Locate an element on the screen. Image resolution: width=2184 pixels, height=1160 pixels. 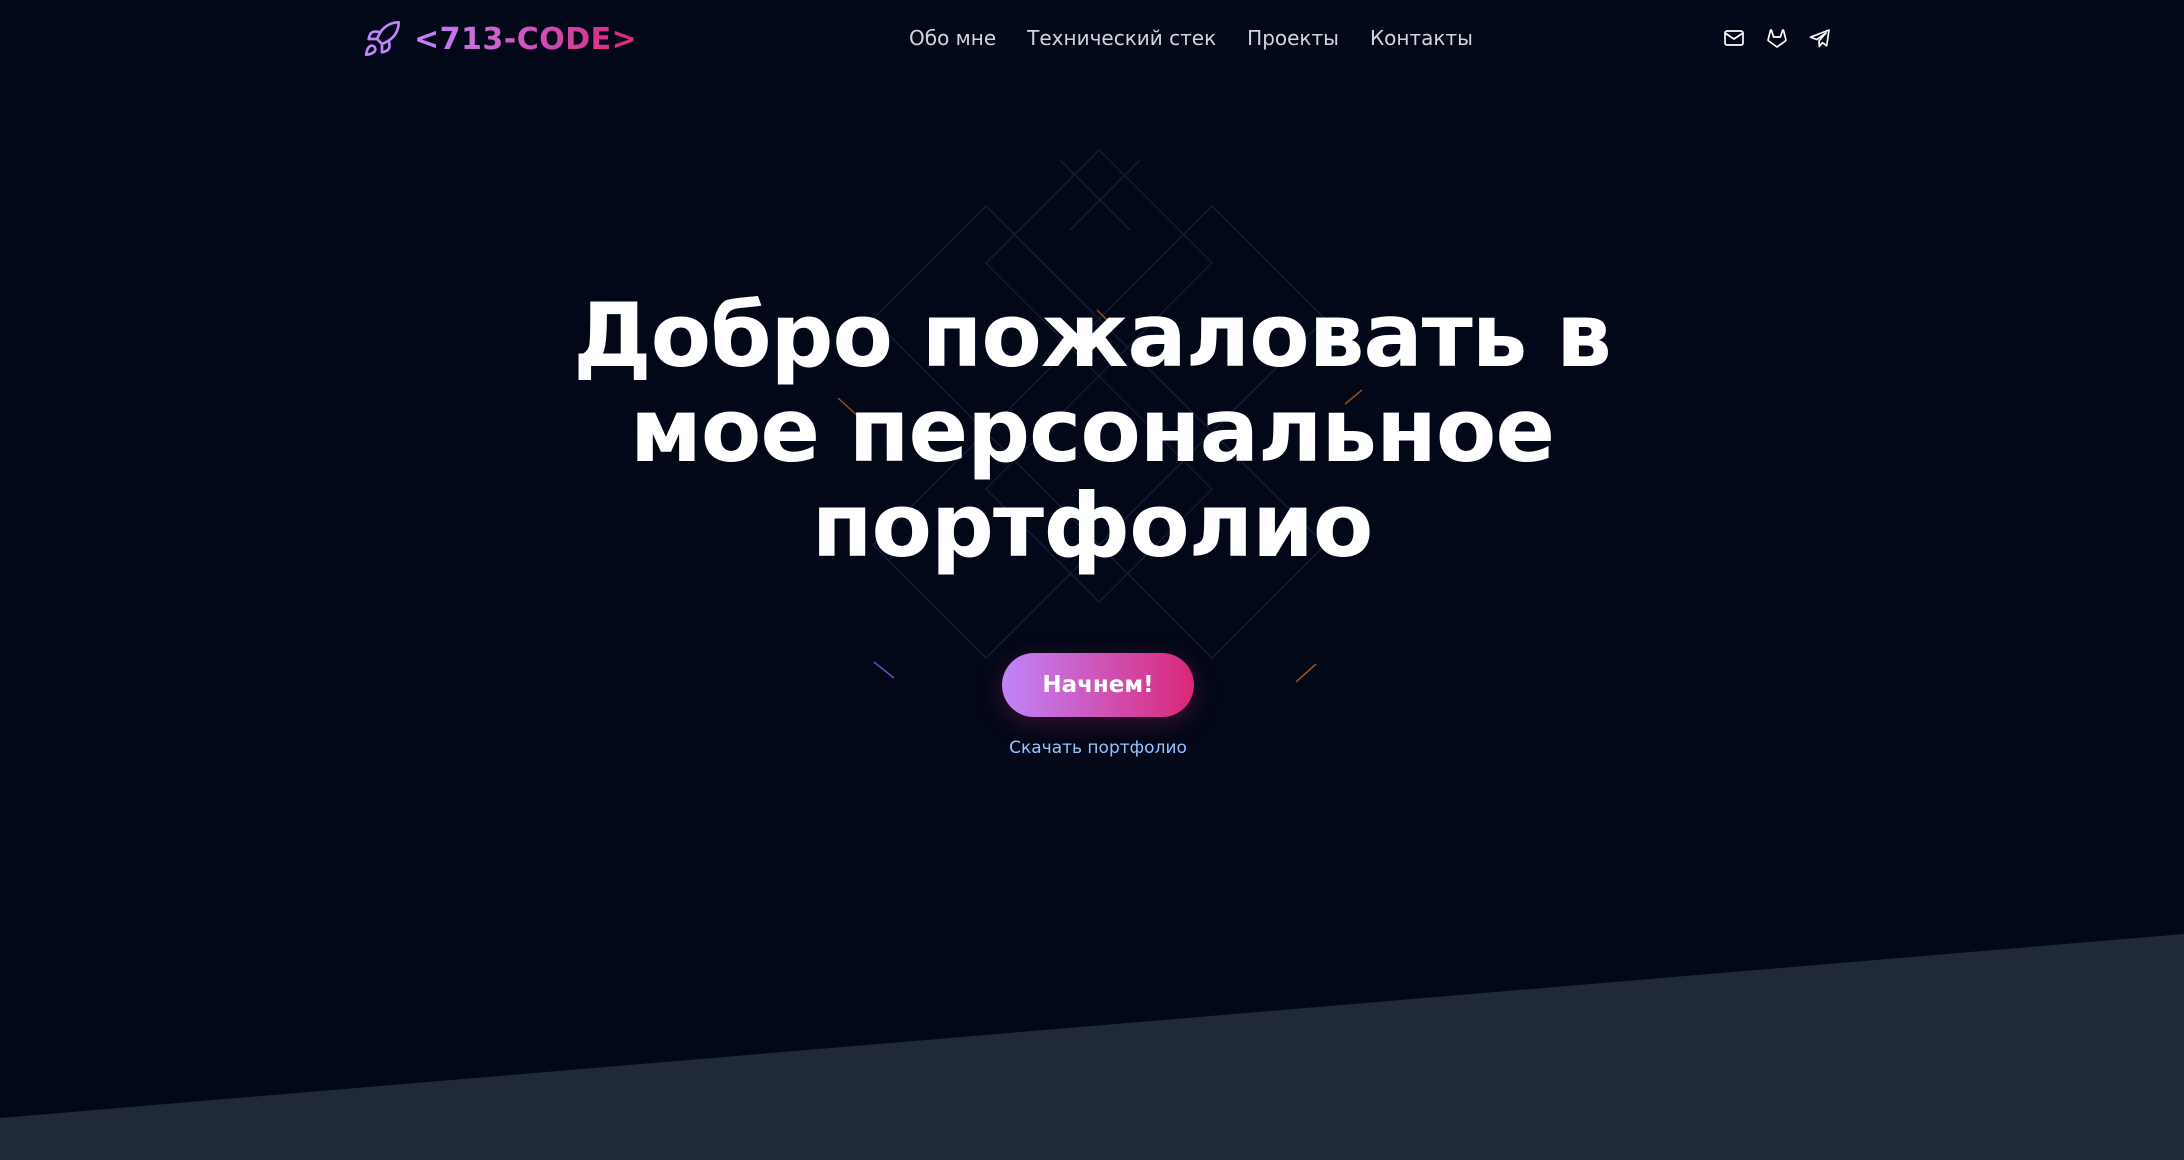
gitlab-link is located at coordinates (1777, 38).